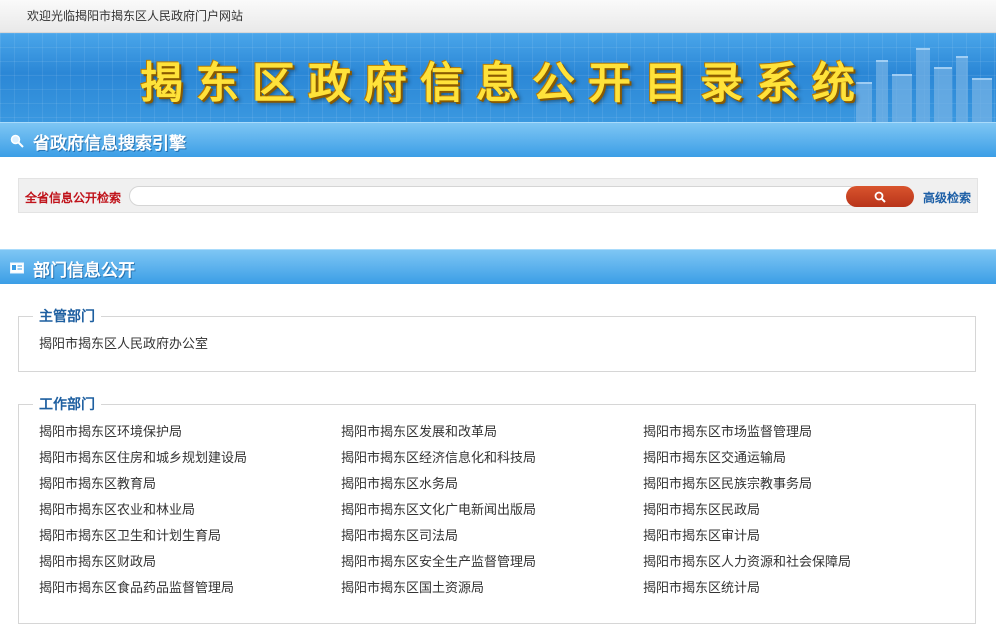 Image resolution: width=996 pixels, height=624 pixels. What do you see at coordinates (73, 198) in the screenshot?
I see `search-label: 全省信息公开检索` at bounding box center [73, 198].